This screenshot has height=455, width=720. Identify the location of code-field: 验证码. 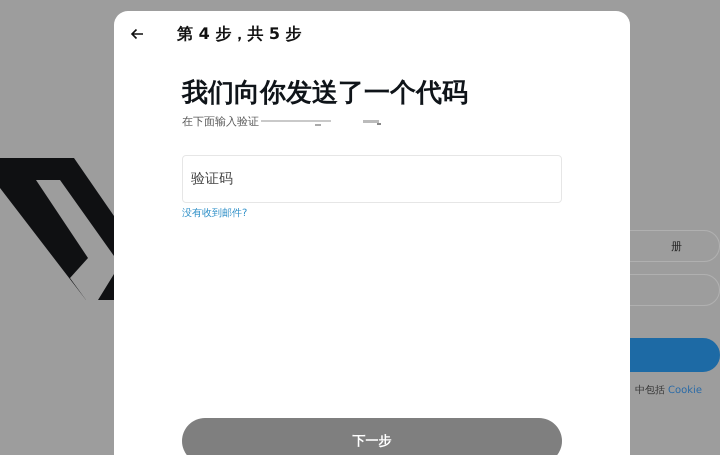
(372, 179).